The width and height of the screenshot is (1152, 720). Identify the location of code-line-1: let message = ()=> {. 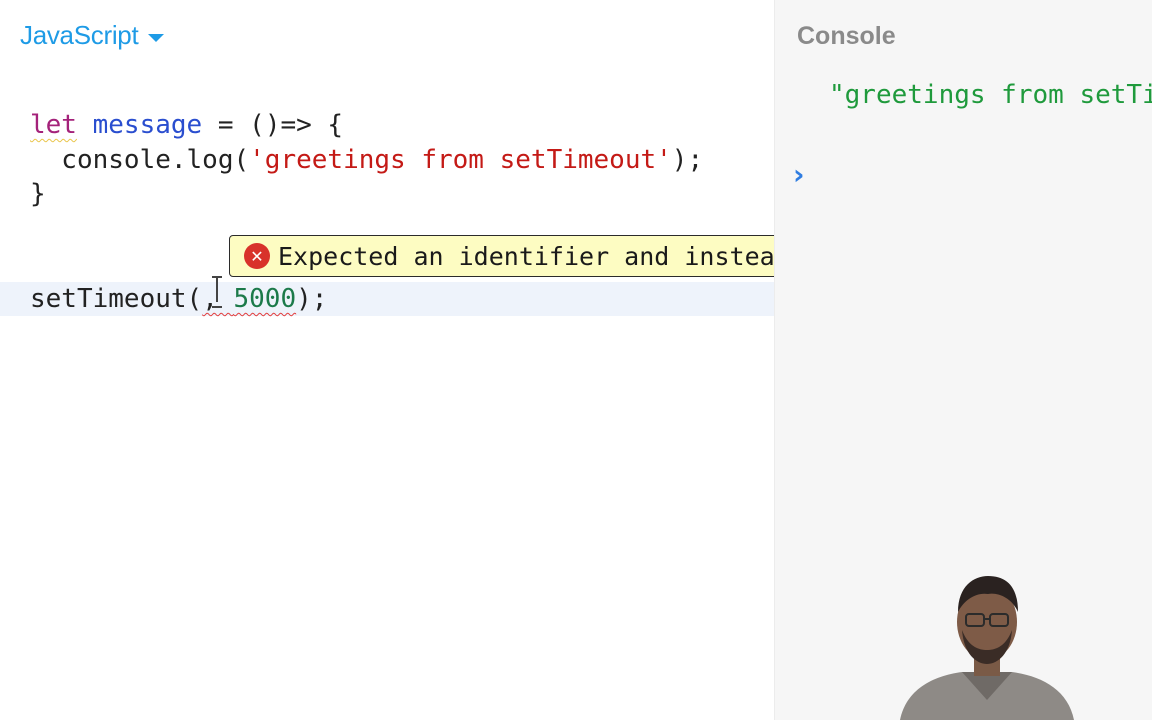
(186, 125).